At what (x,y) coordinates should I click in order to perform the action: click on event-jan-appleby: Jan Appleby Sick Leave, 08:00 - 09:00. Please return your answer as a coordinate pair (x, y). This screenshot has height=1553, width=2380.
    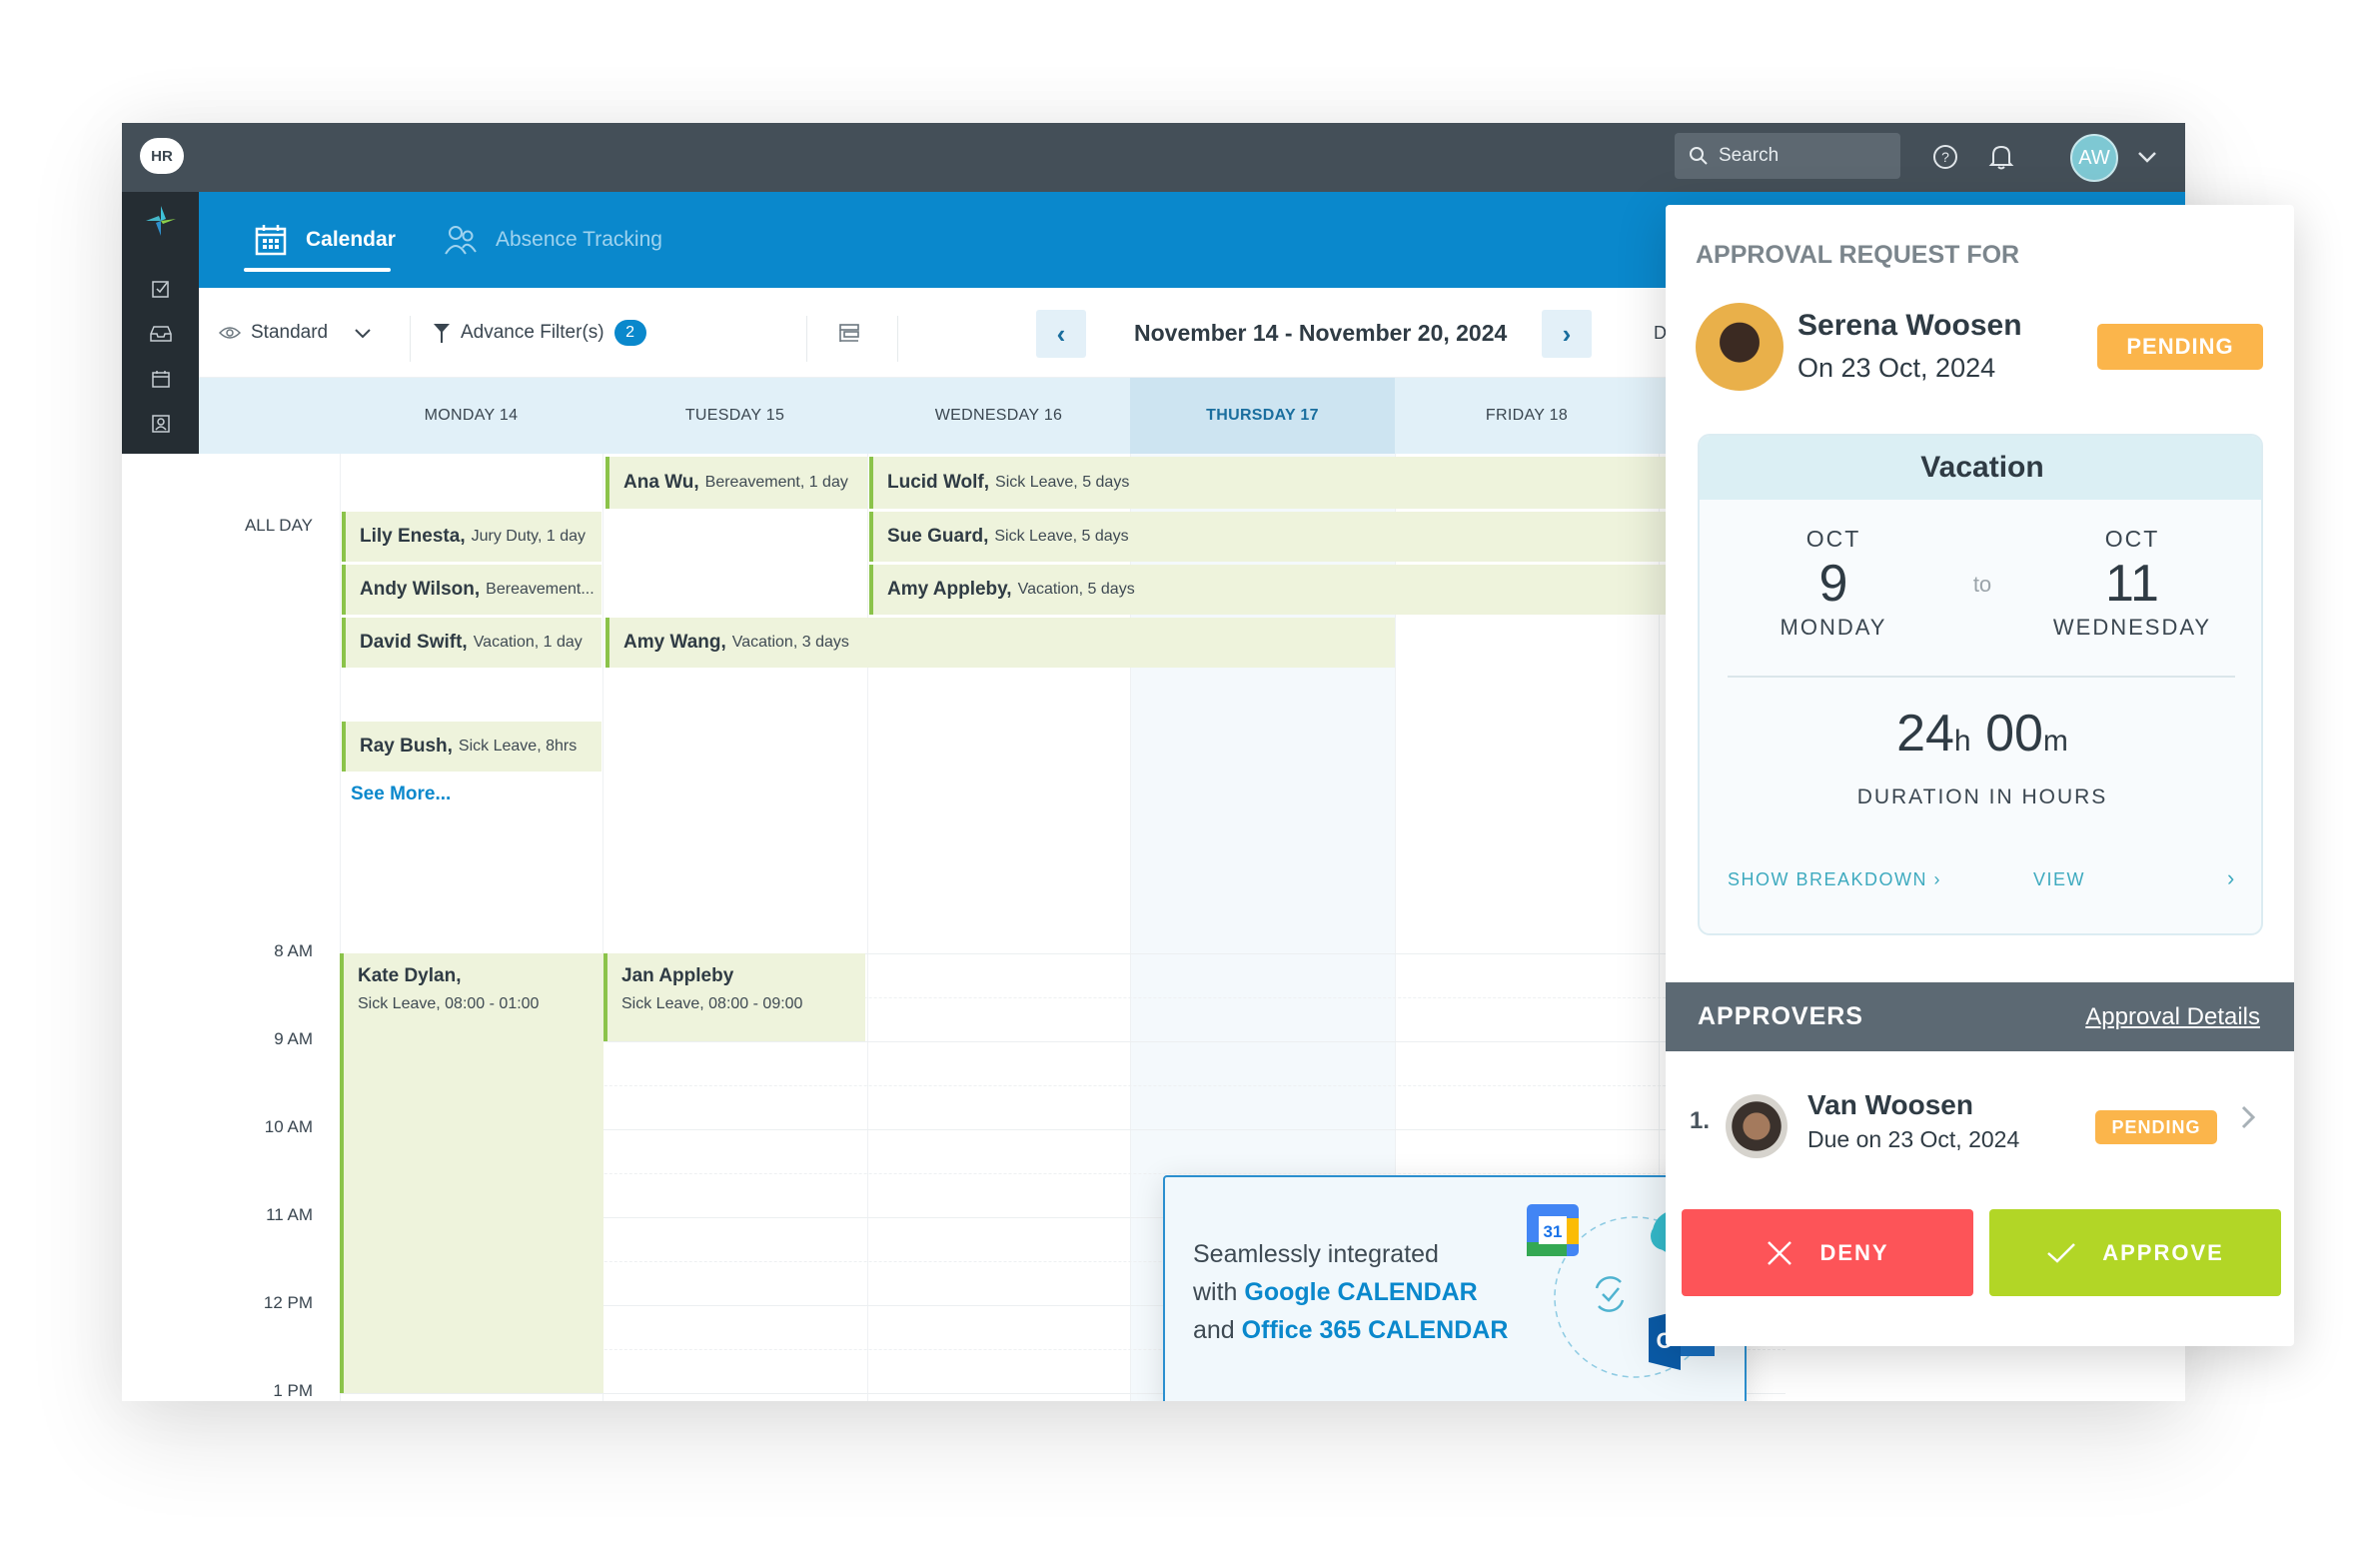
    Looking at the image, I should click on (734, 997).